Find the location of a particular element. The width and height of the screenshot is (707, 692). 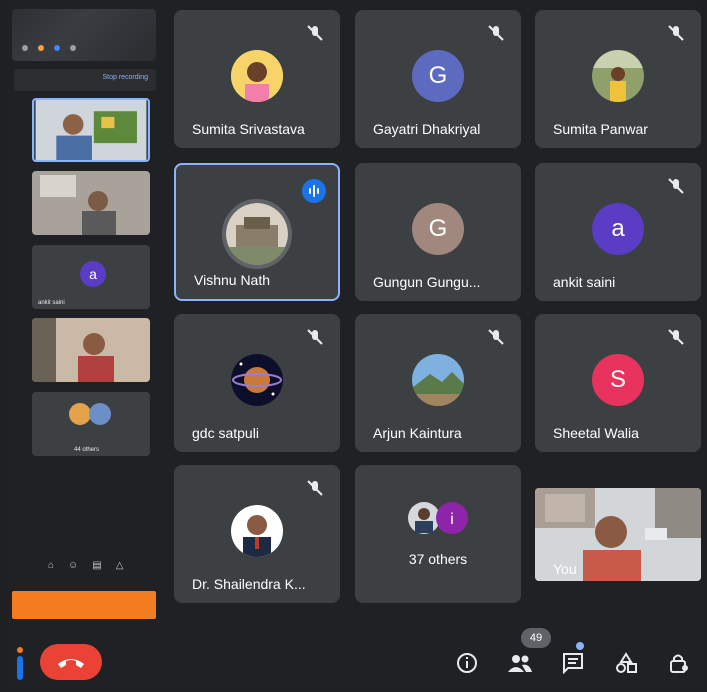

participant-tile: Sumita Srivastava is located at coordinates (257, 79).